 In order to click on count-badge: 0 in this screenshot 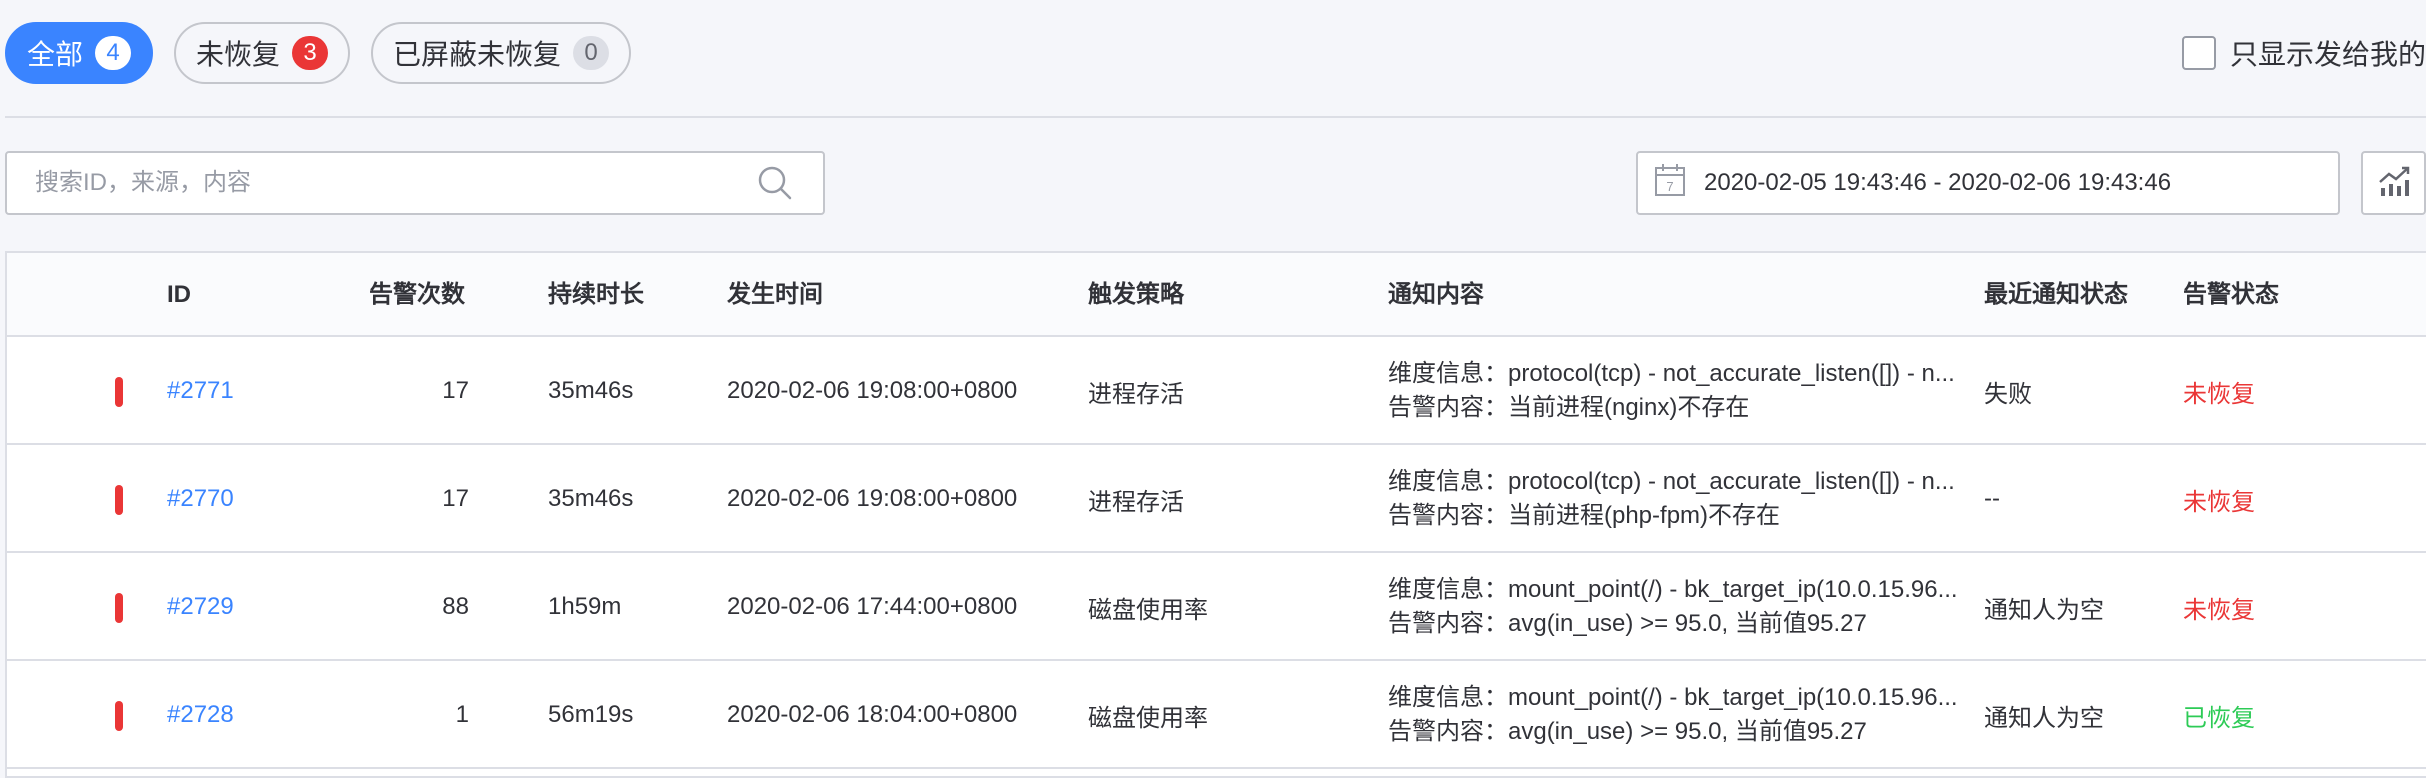, I will do `click(591, 53)`.